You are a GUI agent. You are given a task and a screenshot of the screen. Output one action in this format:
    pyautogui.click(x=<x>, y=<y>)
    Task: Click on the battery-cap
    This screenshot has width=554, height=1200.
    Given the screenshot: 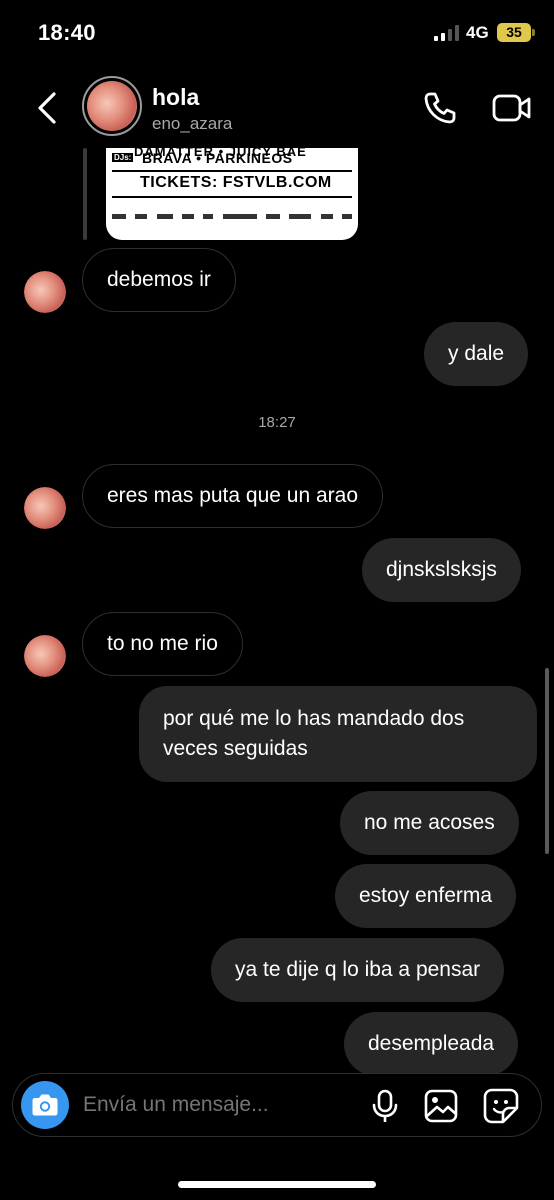 What is the action you would take?
    pyautogui.click(x=533, y=32)
    